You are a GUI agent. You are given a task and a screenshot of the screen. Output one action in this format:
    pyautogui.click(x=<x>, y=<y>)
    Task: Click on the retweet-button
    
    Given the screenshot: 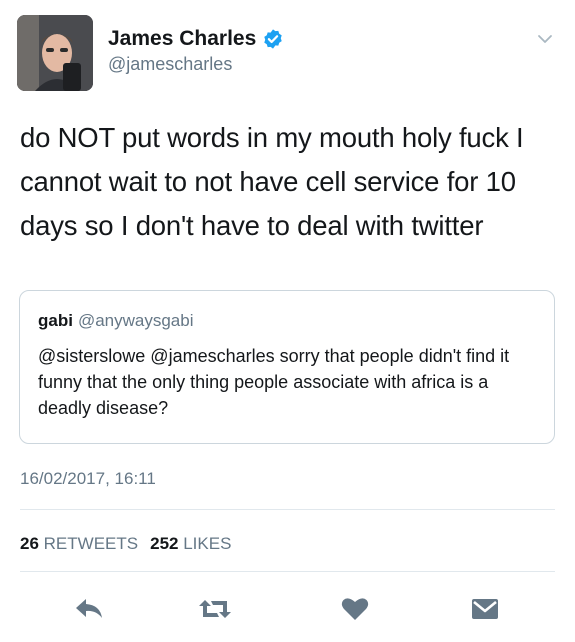 What is the action you would take?
    pyautogui.click(x=215, y=609)
    